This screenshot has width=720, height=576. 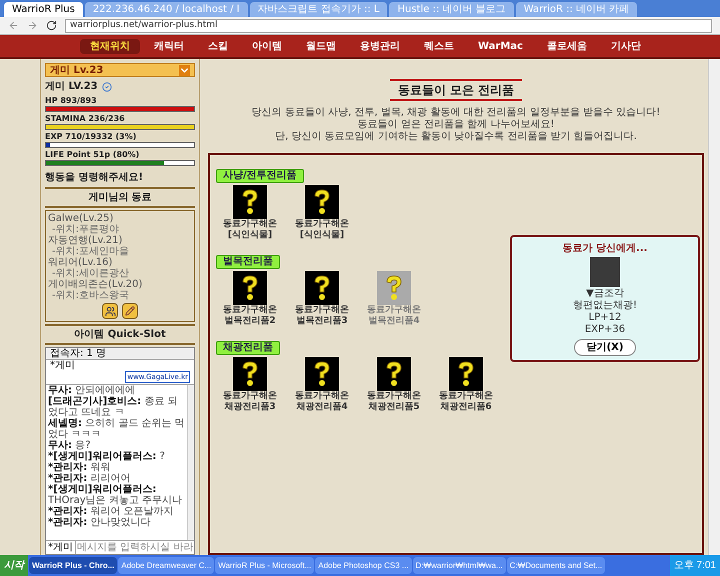 What do you see at coordinates (90, 251) in the screenshot?
I see `companion-location: -위치:포세인마을` at bounding box center [90, 251].